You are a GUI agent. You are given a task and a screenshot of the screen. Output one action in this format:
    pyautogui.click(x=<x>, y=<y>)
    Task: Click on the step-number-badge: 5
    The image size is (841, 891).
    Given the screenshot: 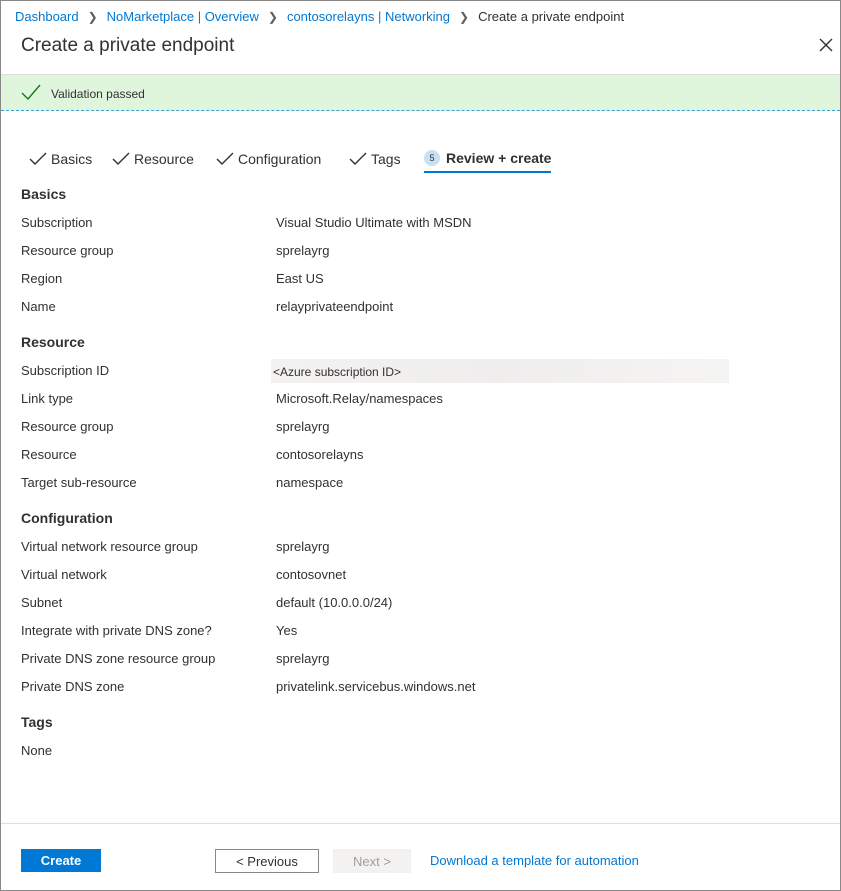 What is the action you would take?
    pyautogui.click(x=432, y=158)
    